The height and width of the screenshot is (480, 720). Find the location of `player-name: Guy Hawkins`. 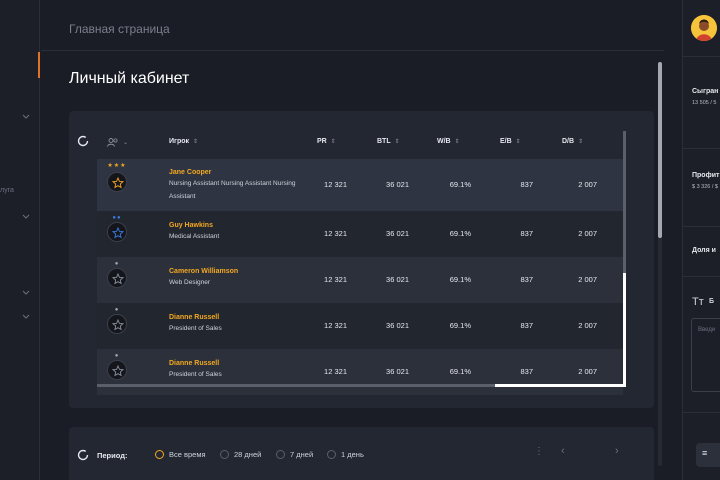

player-name: Guy Hawkins is located at coordinates (191, 225).